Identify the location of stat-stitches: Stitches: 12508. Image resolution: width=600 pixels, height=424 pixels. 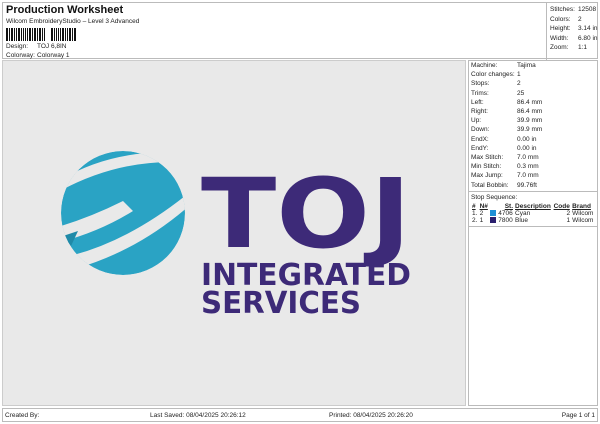
(574, 10).